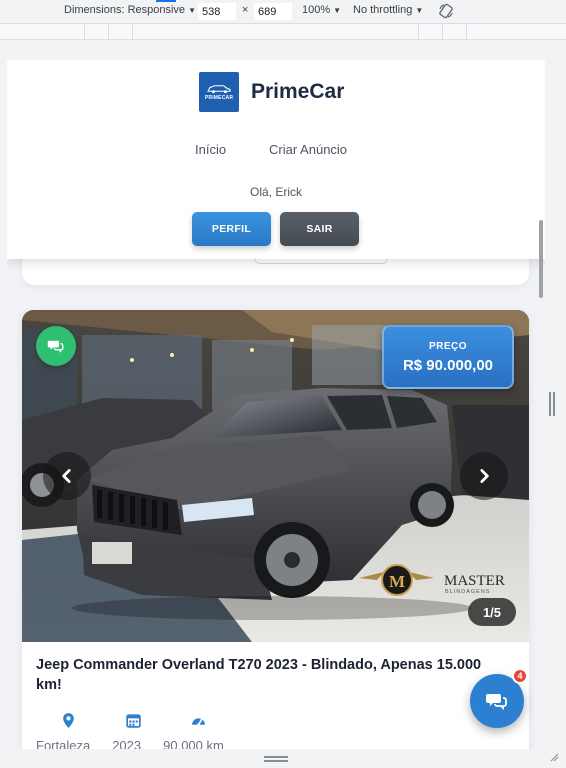  I want to click on width-input: 538, so click(217, 11).